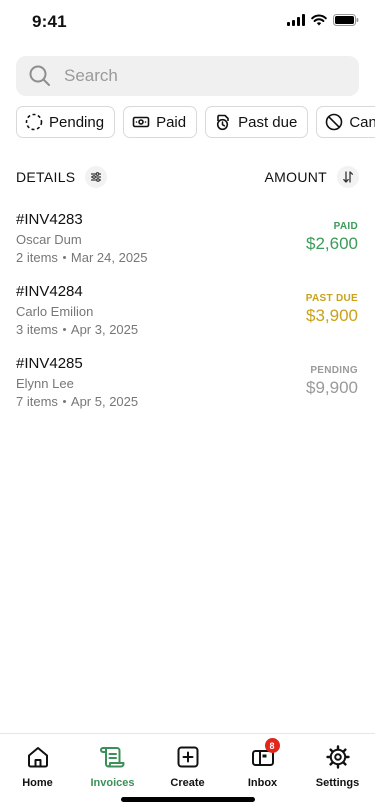 This screenshot has height=812, width=375. Describe the element at coordinates (49, 291) in the screenshot. I see `invoice-id: #INV4284` at that location.